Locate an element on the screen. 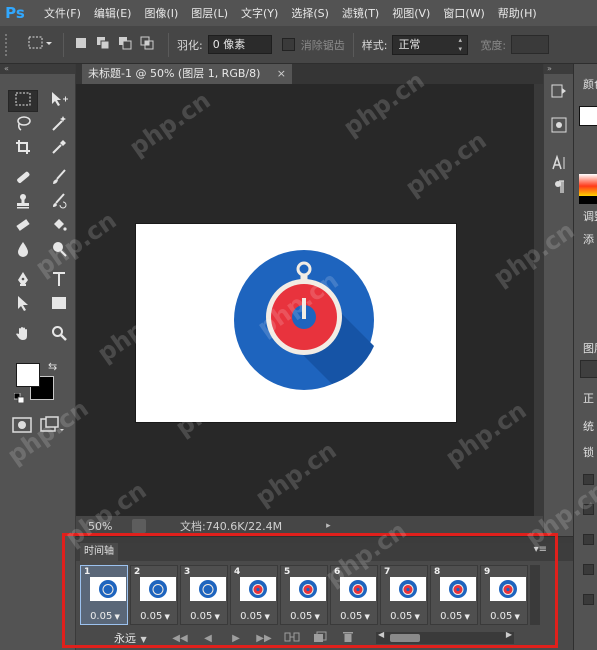 This screenshot has height=650, width=597. eyedropper-tool is located at coordinates (59, 149).